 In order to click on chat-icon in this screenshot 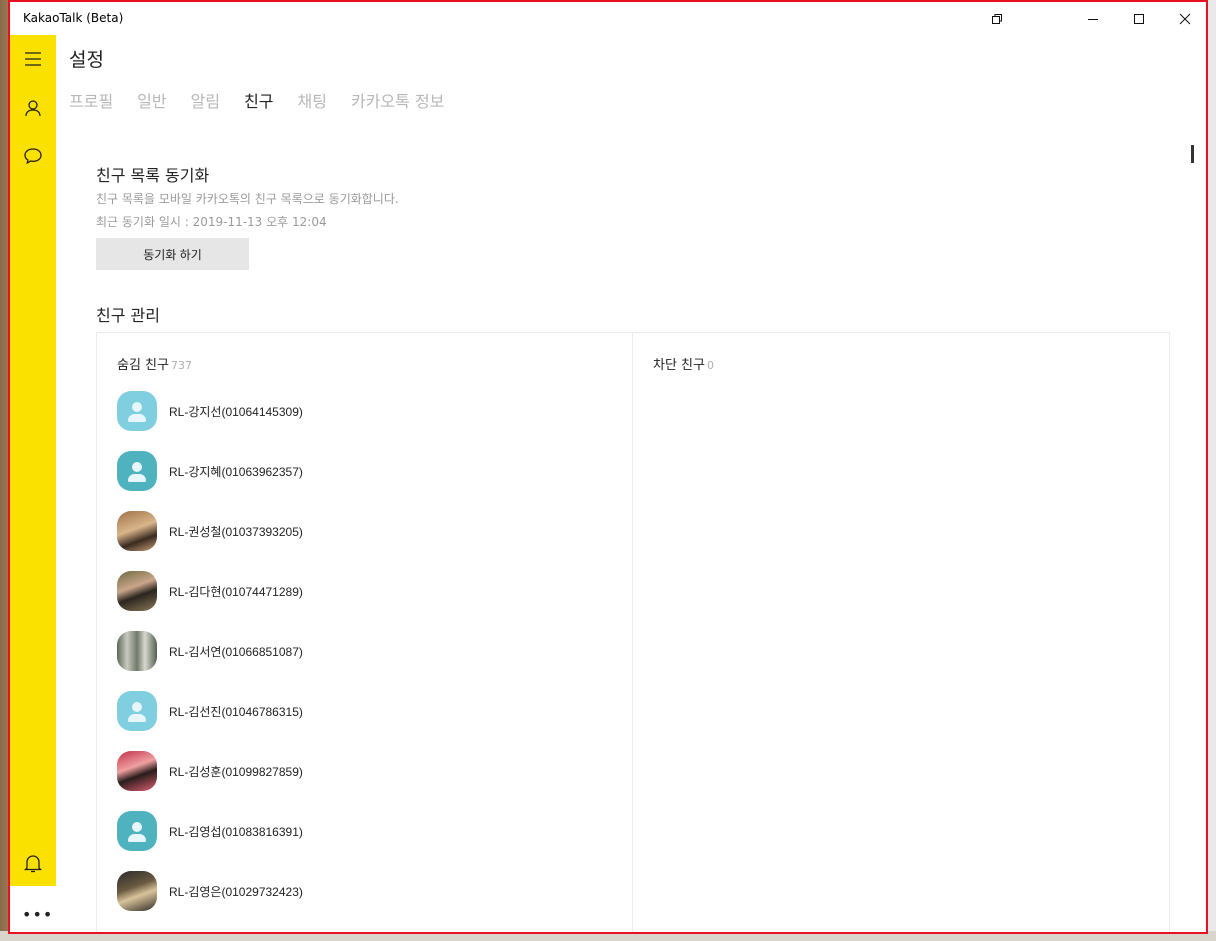, I will do `click(33, 156)`.